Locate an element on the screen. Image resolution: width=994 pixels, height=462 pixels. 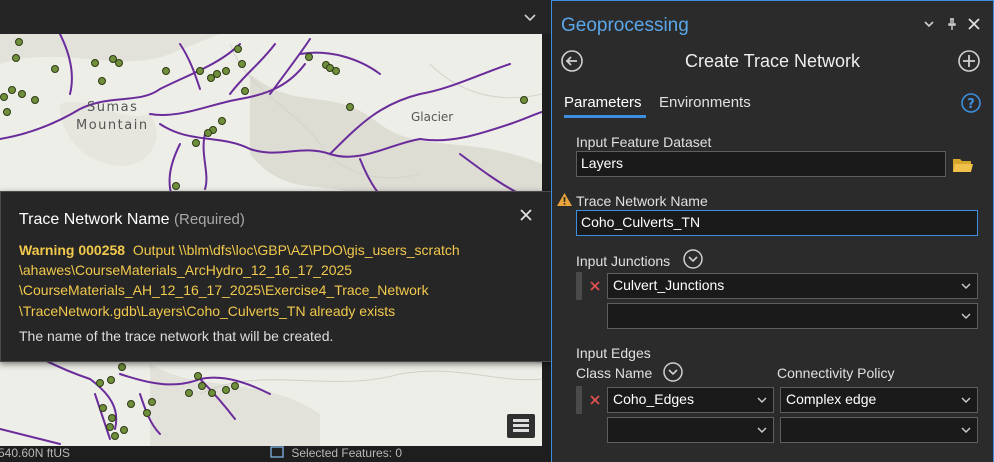
warning-code: Warning 000258 is located at coordinates (72, 250).